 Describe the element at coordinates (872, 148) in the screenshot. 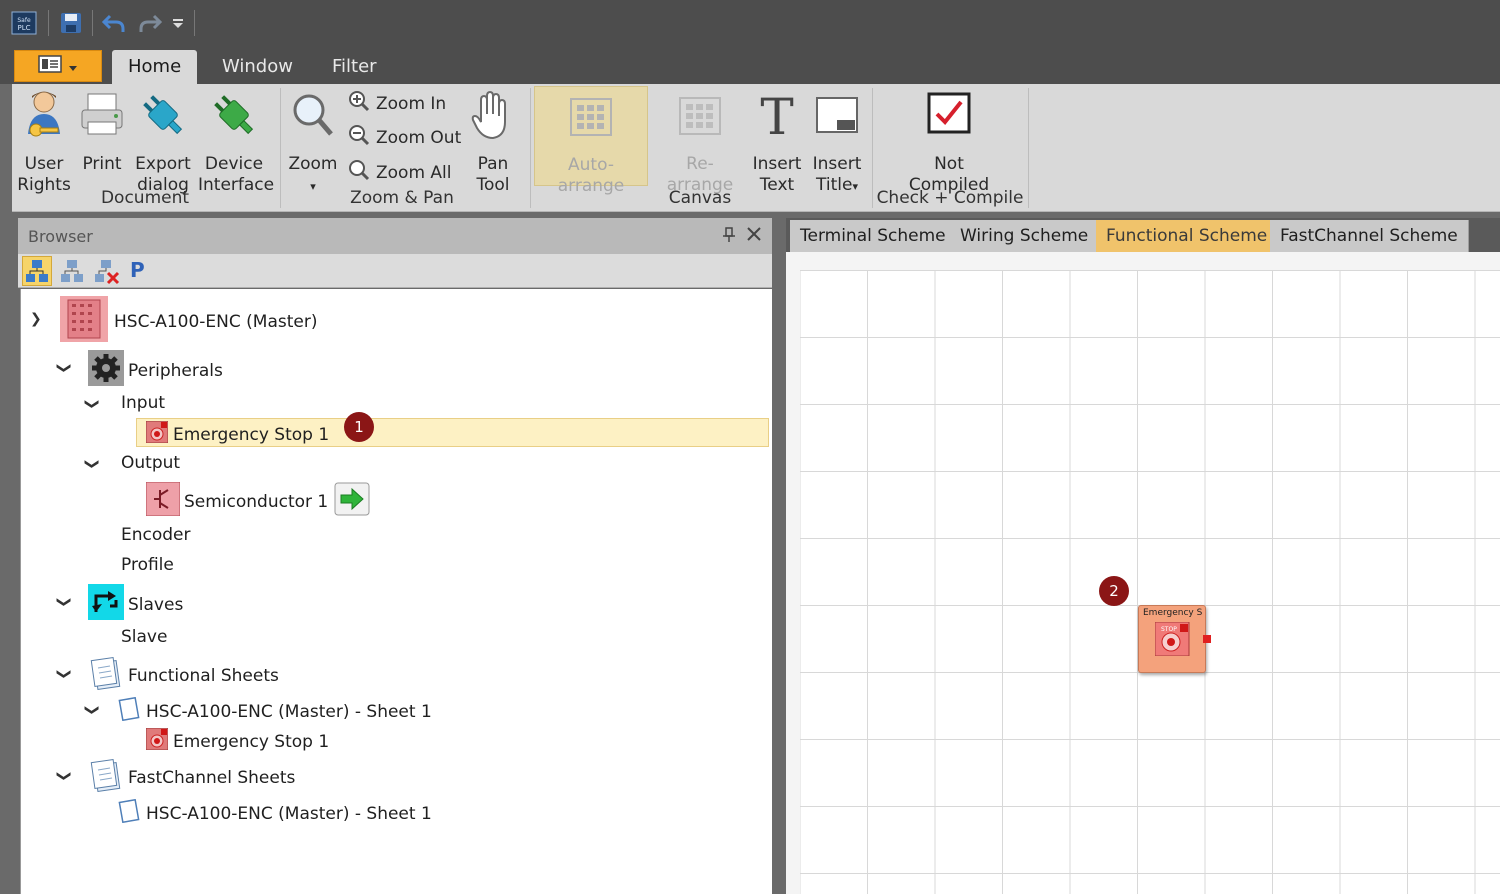

I see `group-divider` at that location.